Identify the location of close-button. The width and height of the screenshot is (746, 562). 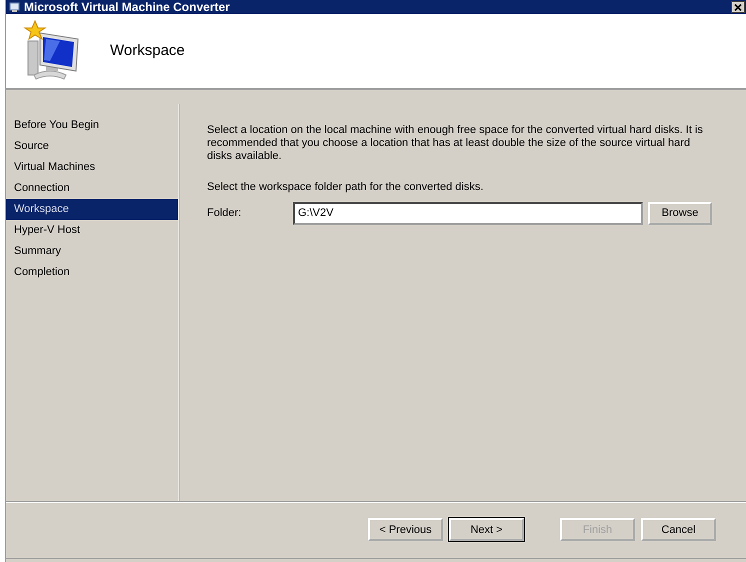
(738, 7).